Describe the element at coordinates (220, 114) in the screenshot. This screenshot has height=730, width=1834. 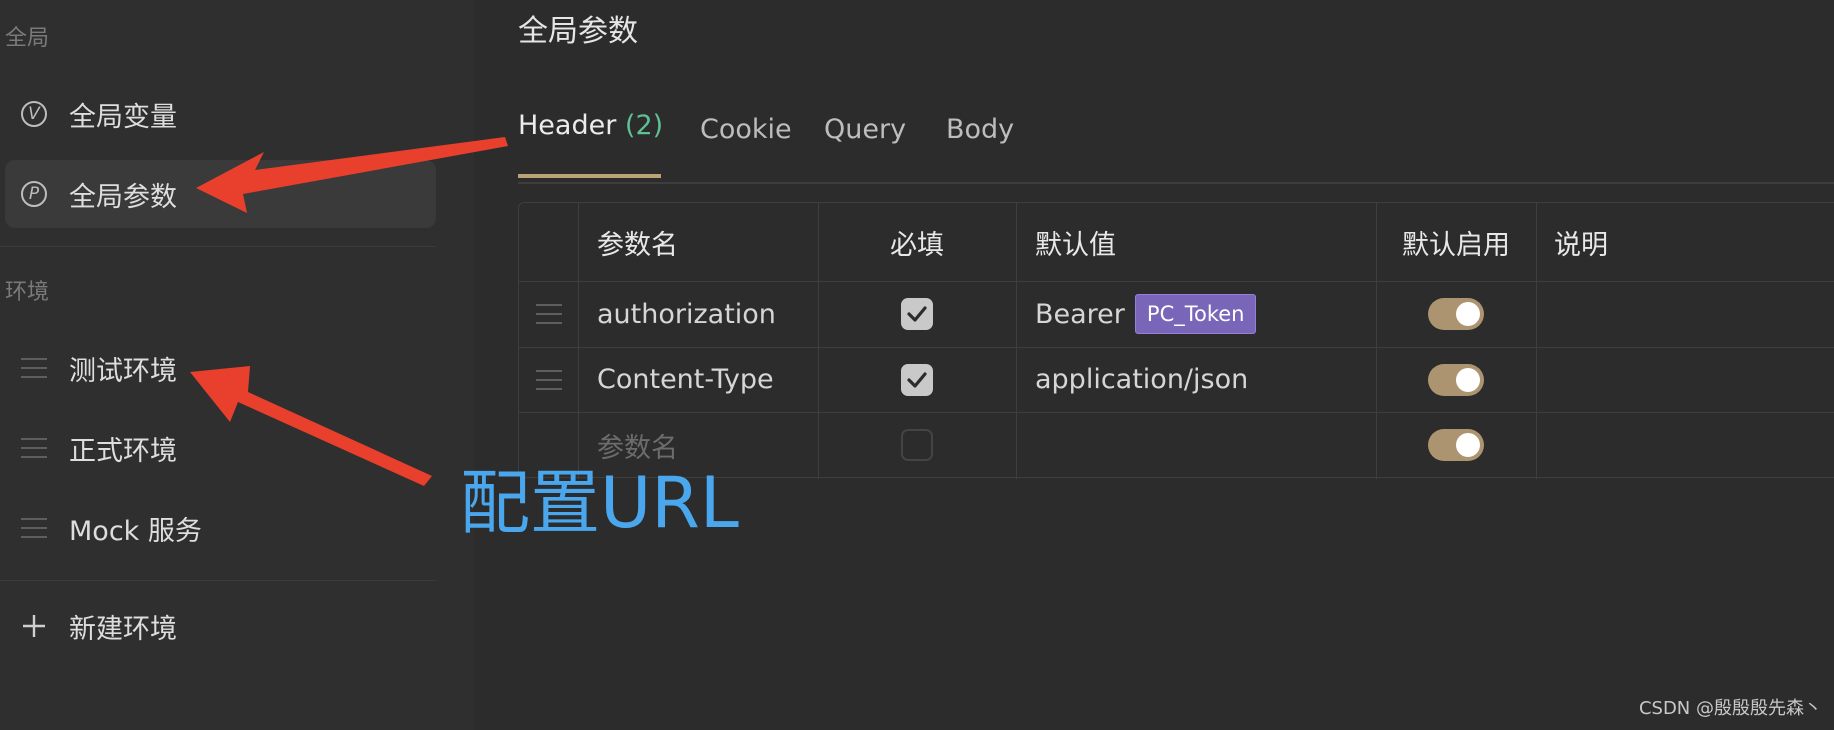
I see `sidebar-item-global-variables: V 全局变量` at that location.